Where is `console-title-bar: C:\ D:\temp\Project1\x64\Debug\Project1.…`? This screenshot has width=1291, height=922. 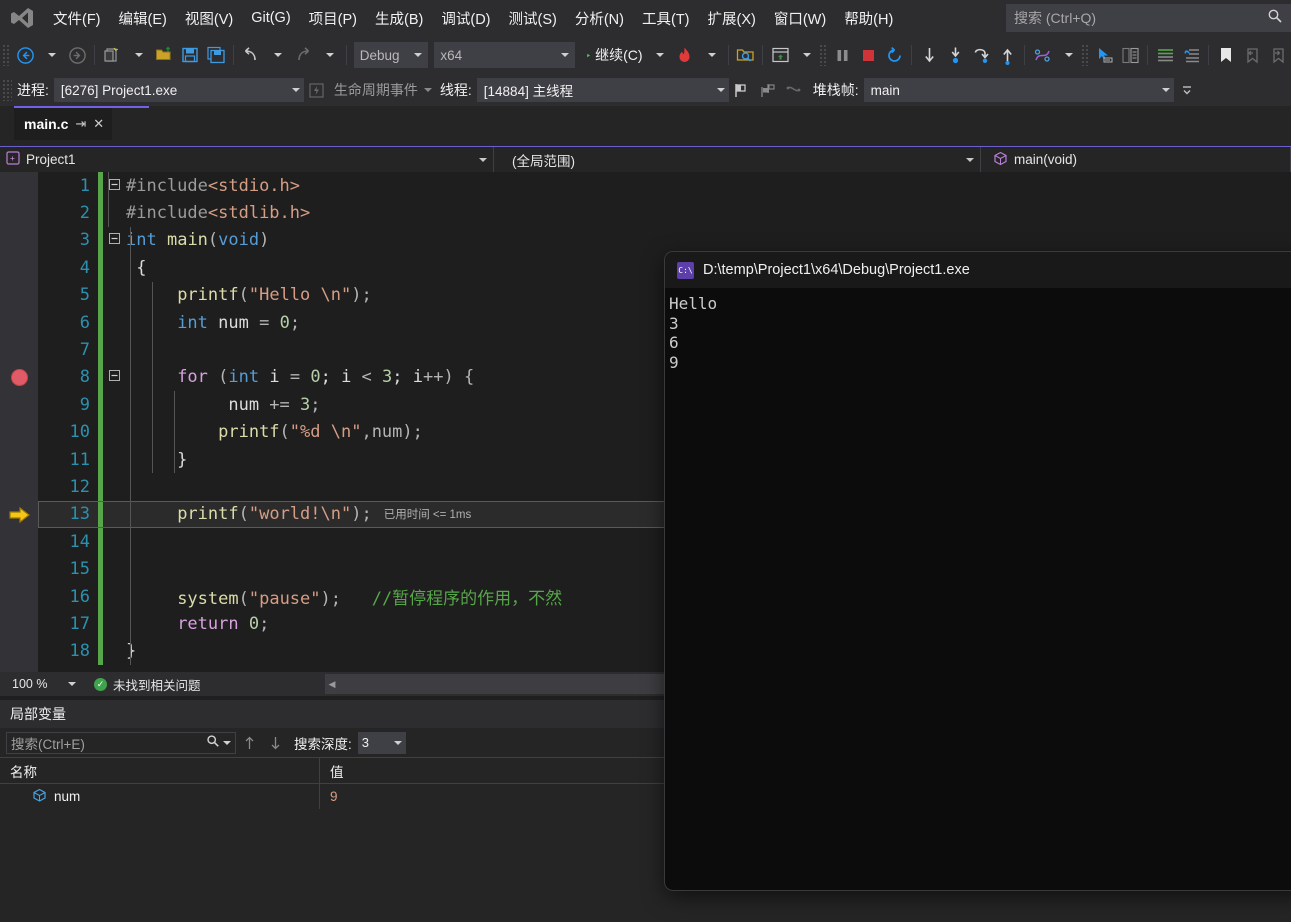 console-title-bar: C:\ D:\temp\Project1\x64\Debug\Project1.… is located at coordinates (978, 270).